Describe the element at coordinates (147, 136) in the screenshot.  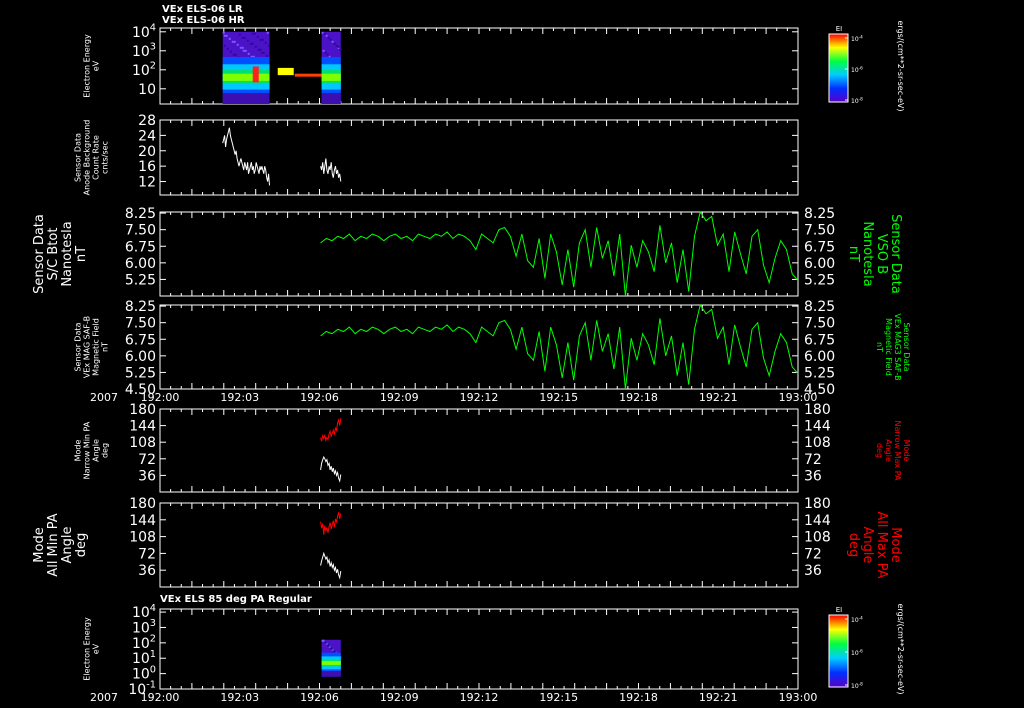
I see `y-tick-label: 24` at that location.